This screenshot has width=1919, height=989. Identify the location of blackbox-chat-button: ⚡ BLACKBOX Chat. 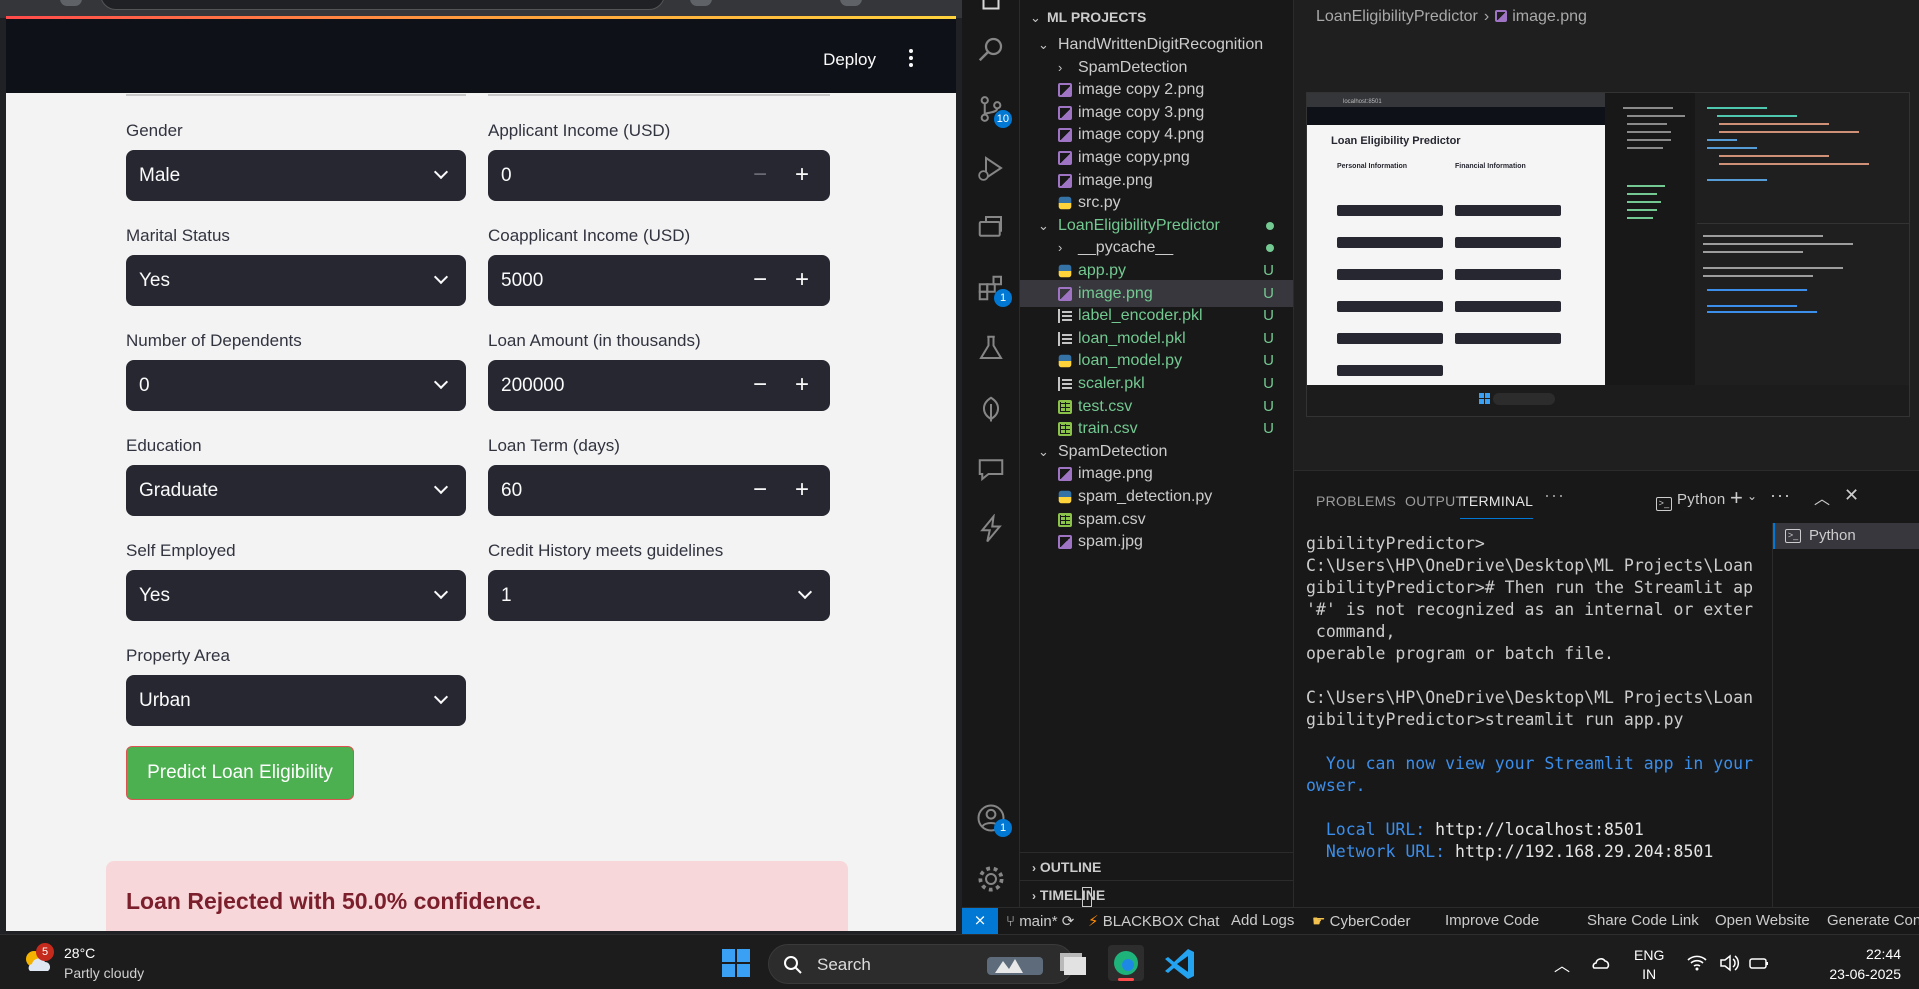
(1153, 921).